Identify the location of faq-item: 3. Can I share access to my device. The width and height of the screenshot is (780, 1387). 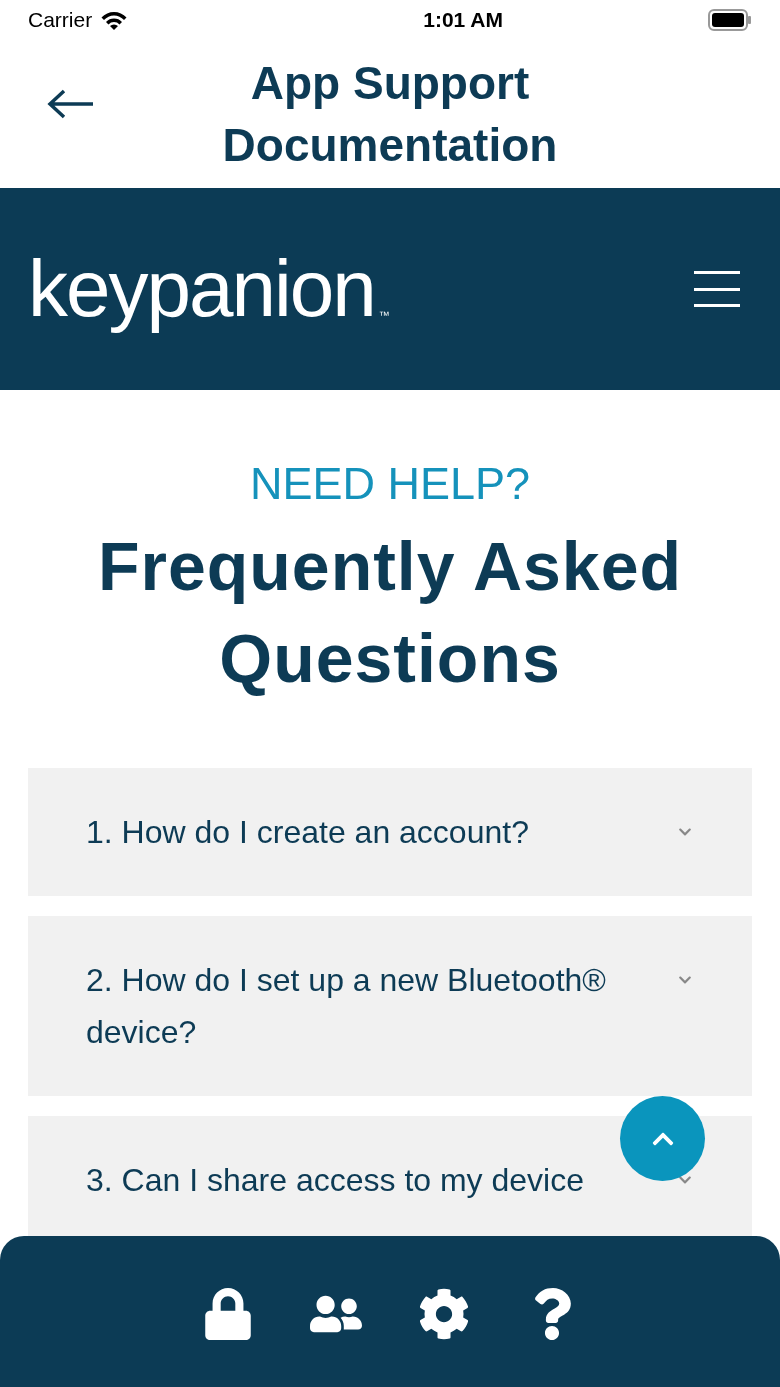
(390, 1176).